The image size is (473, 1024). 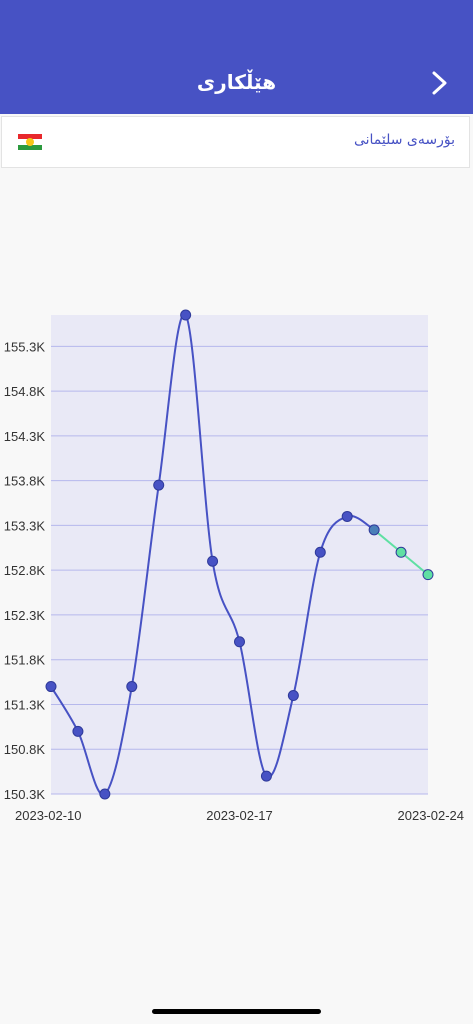 What do you see at coordinates (235, 142) in the screenshot?
I see `market-selector: بۆرسەی سلێمانی` at bounding box center [235, 142].